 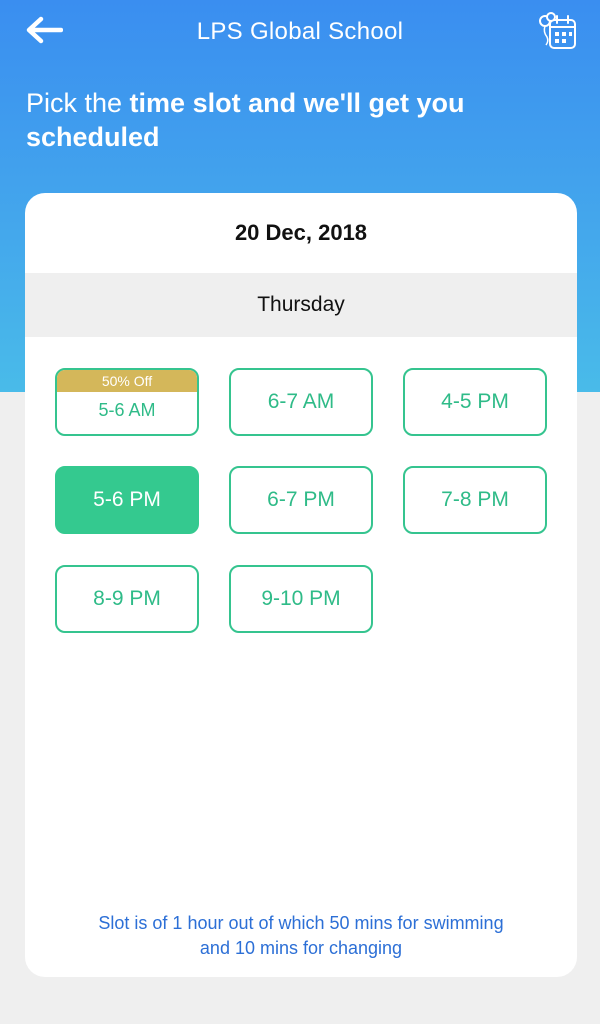 I want to click on slot-6-7-am: 6-7 AM, so click(x=301, y=402).